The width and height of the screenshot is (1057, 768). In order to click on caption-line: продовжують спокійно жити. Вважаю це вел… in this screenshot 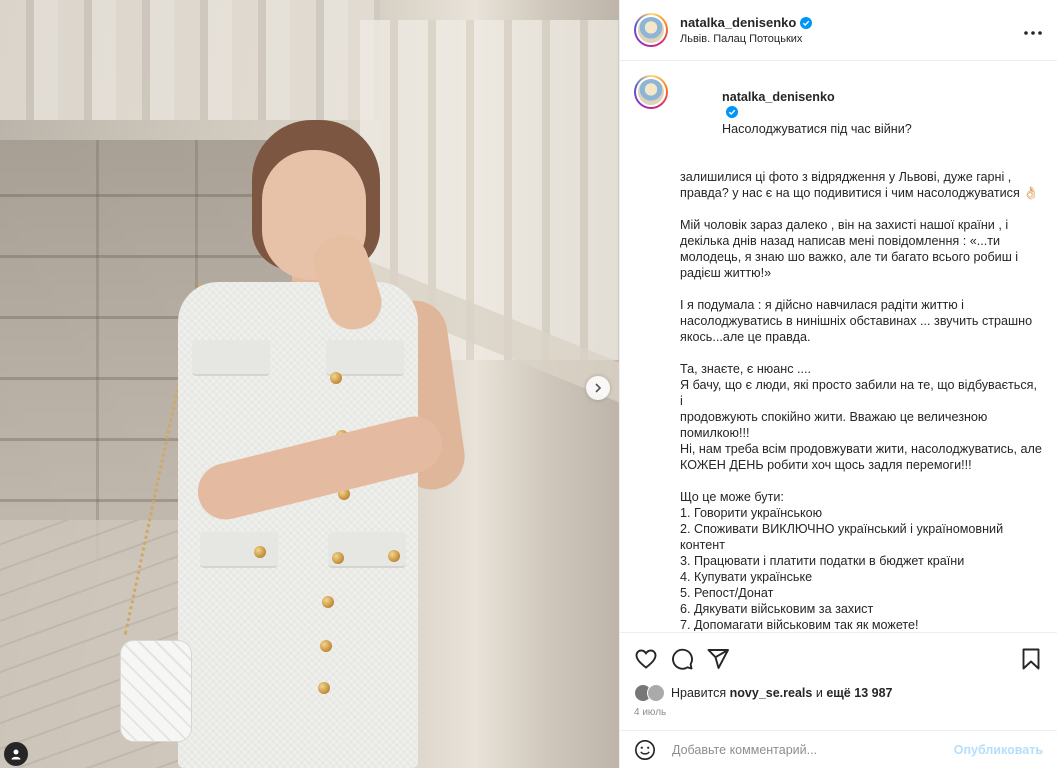, I will do `click(834, 417)`.